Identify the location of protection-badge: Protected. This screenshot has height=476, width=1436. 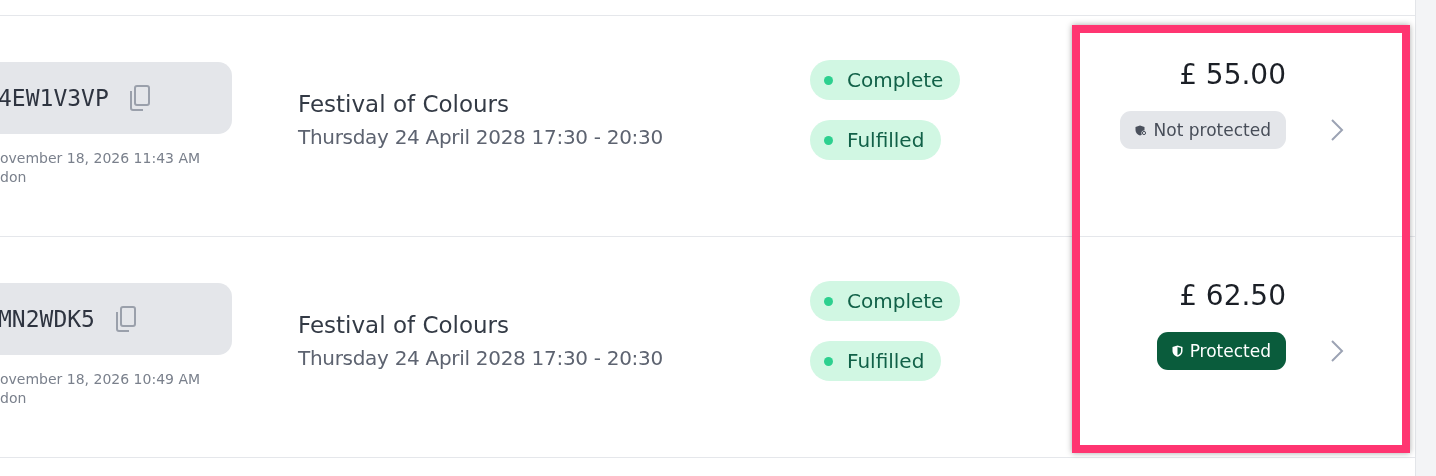
(1221, 351).